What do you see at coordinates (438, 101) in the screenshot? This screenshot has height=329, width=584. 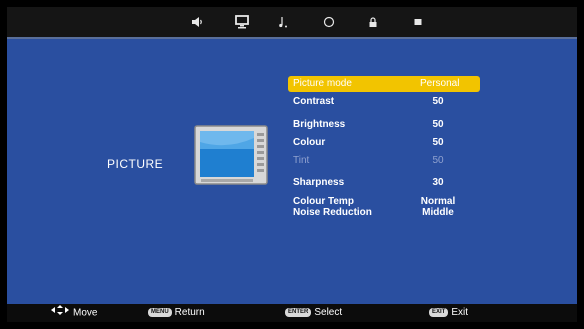 I see `contrast-value: 50` at bounding box center [438, 101].